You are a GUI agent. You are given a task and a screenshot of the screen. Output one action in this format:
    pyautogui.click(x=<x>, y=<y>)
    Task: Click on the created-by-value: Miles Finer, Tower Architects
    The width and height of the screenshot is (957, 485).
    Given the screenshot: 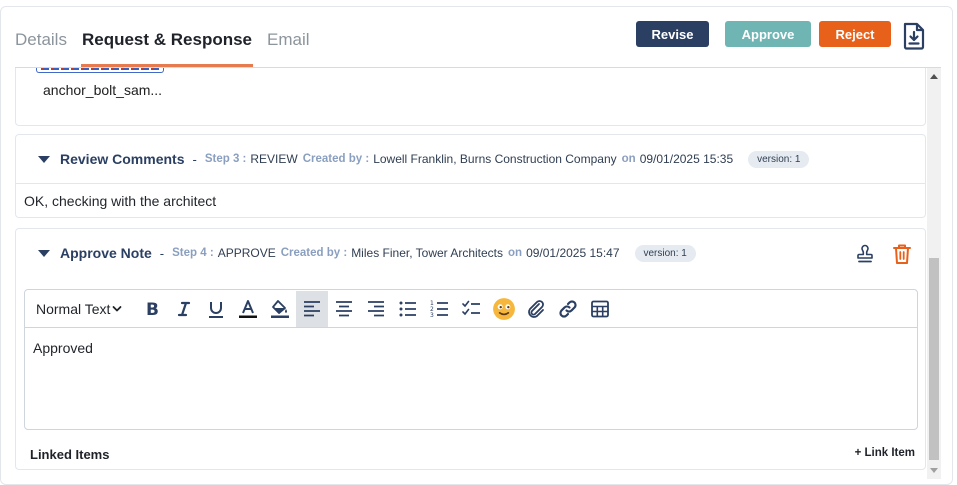 What is the action you would take?
    pyautogui.click(x=427, y=253)
    